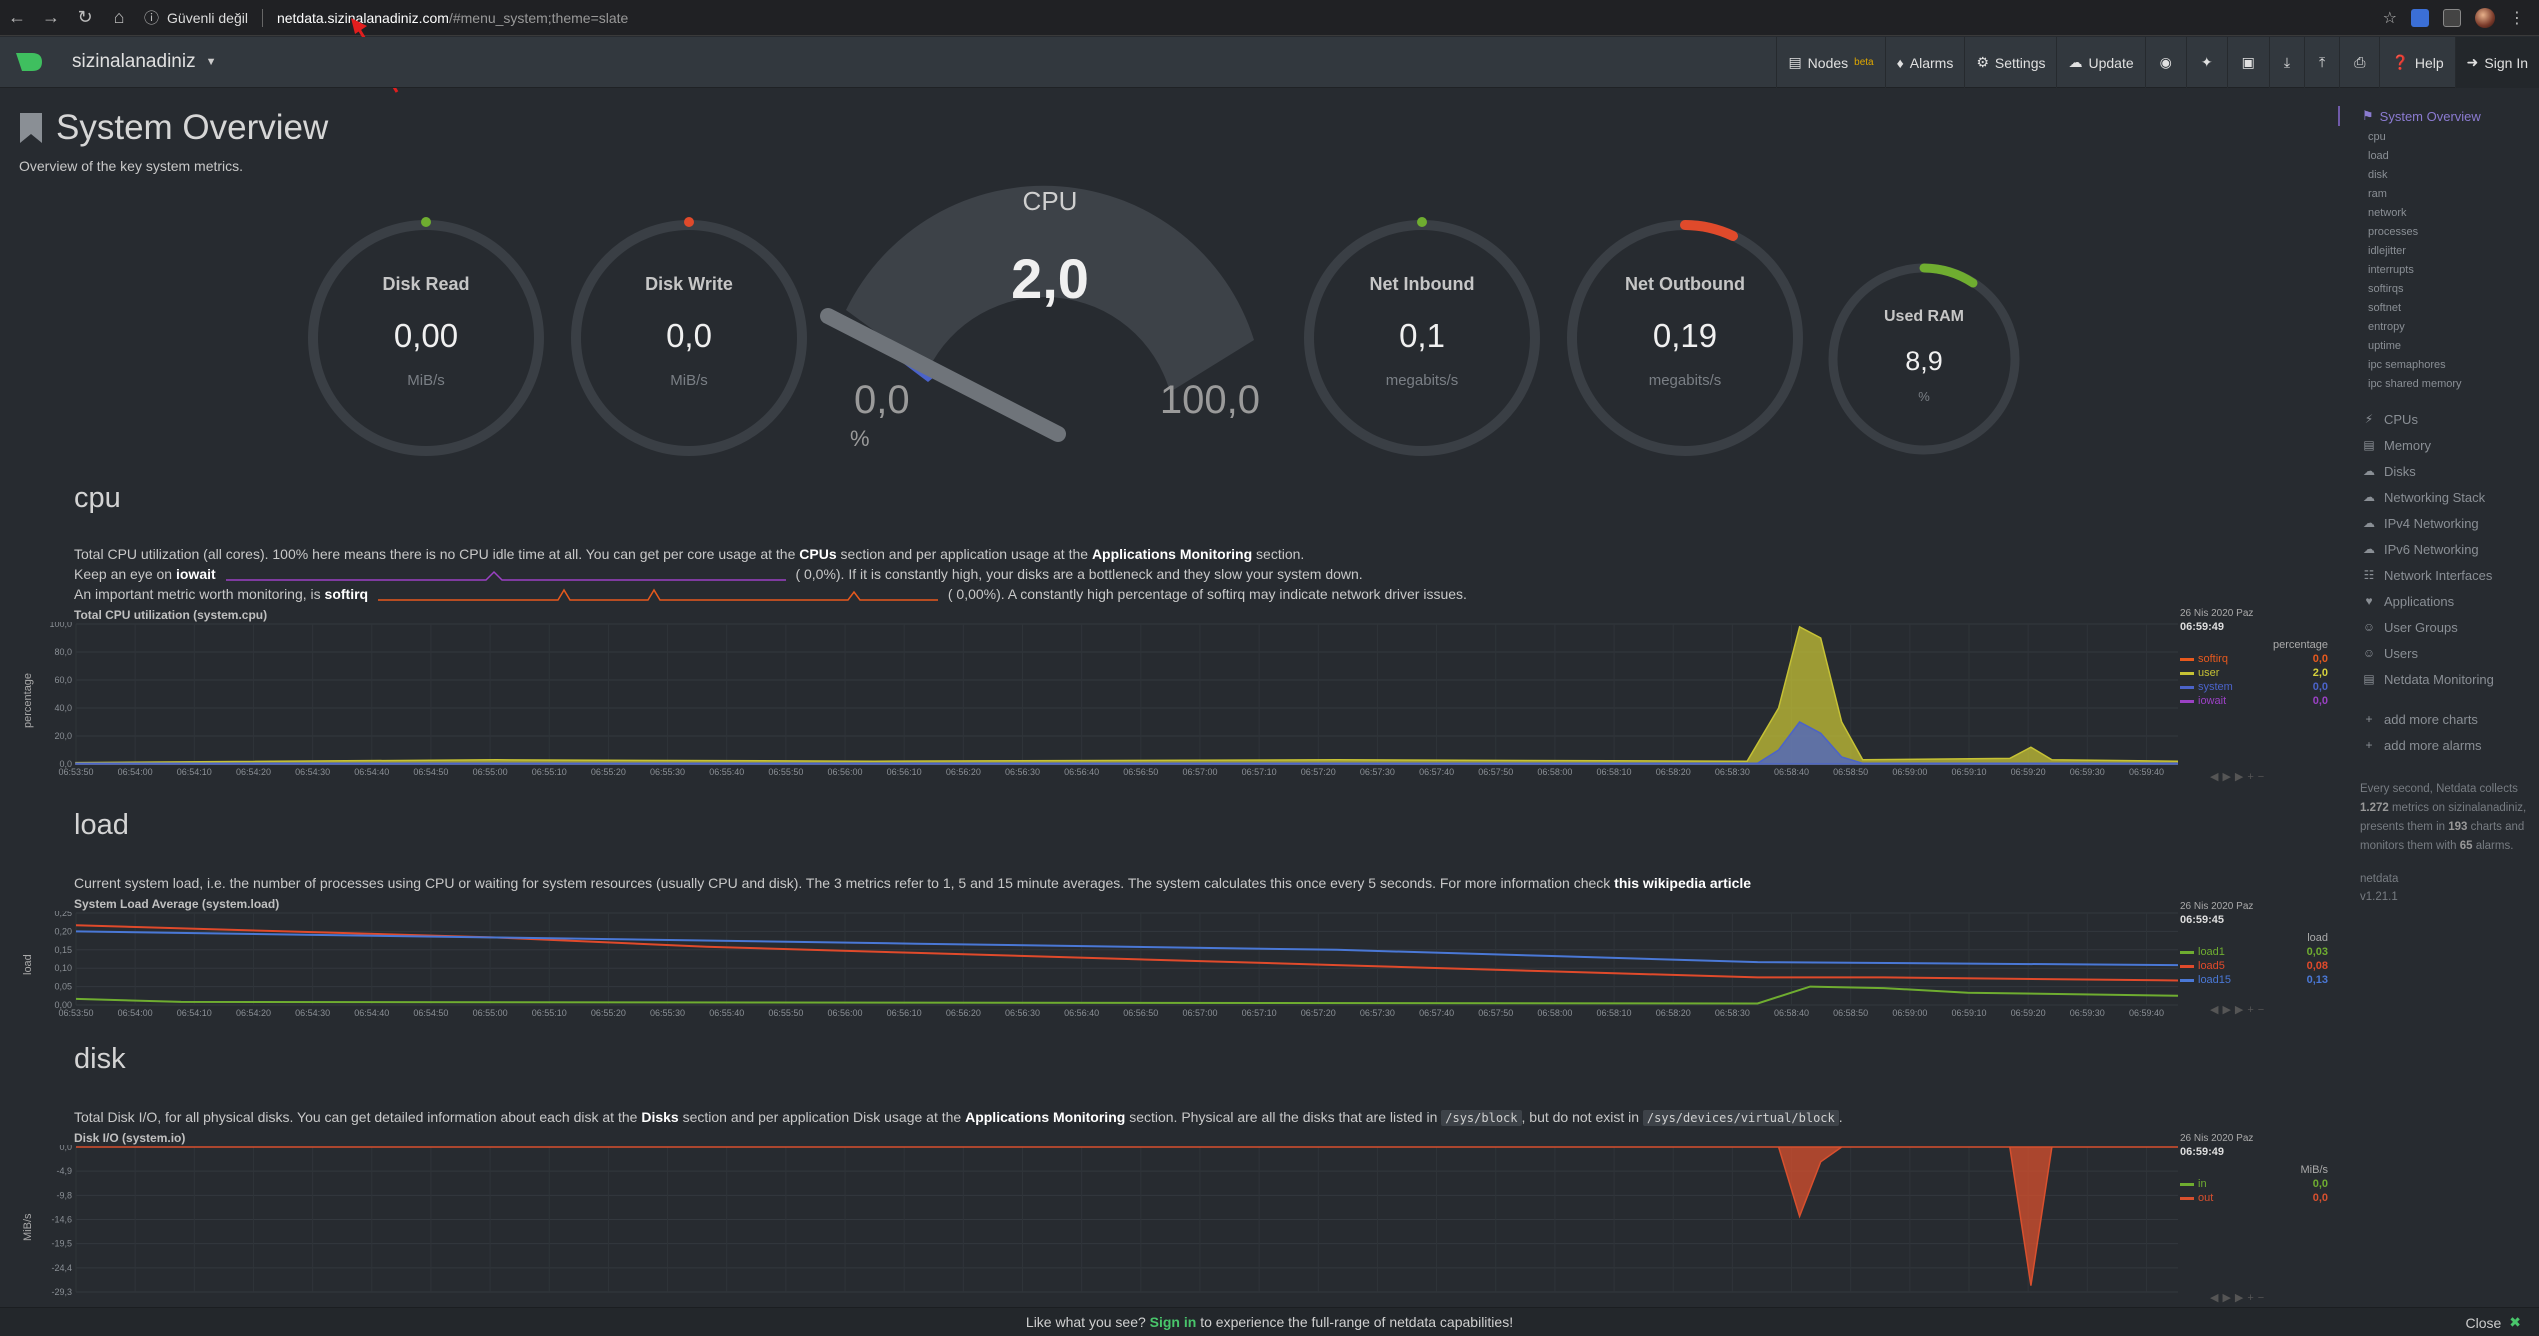 This screenshot has width=2539, height=1336. Describe the element at coordinates (817, 554) in the screenshot. I see `cpus-link: CPUs` at that location.